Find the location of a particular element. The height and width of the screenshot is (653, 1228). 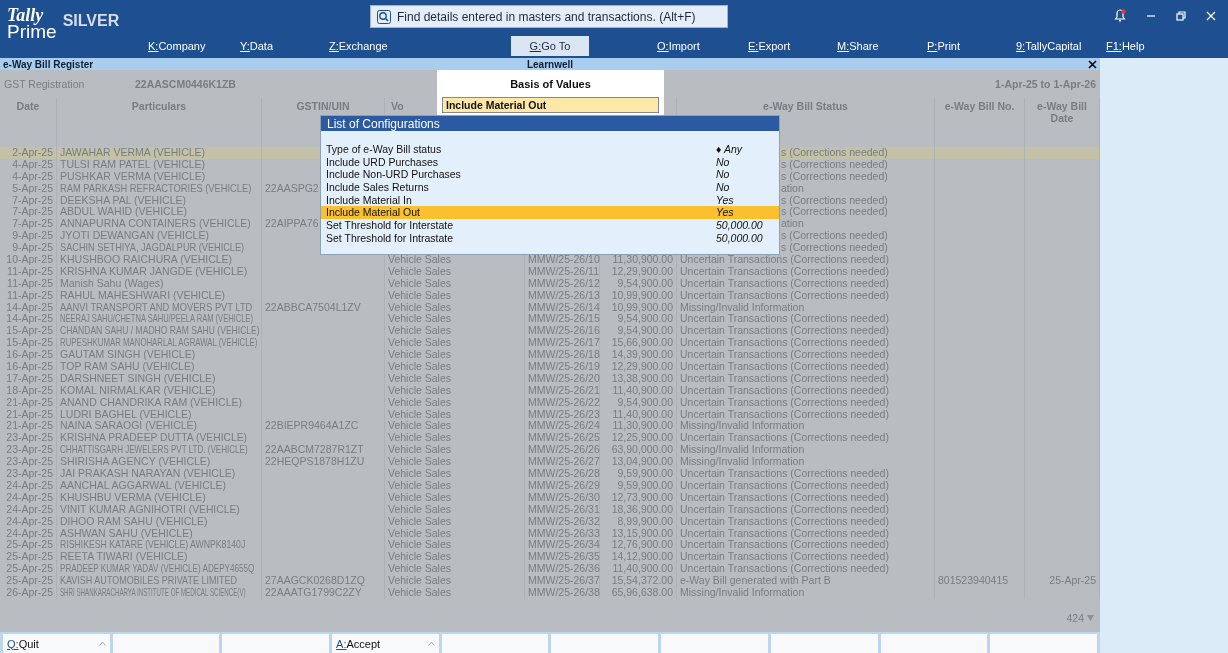

configuration-value: ♦ Any is located at coordinates (730, 149).